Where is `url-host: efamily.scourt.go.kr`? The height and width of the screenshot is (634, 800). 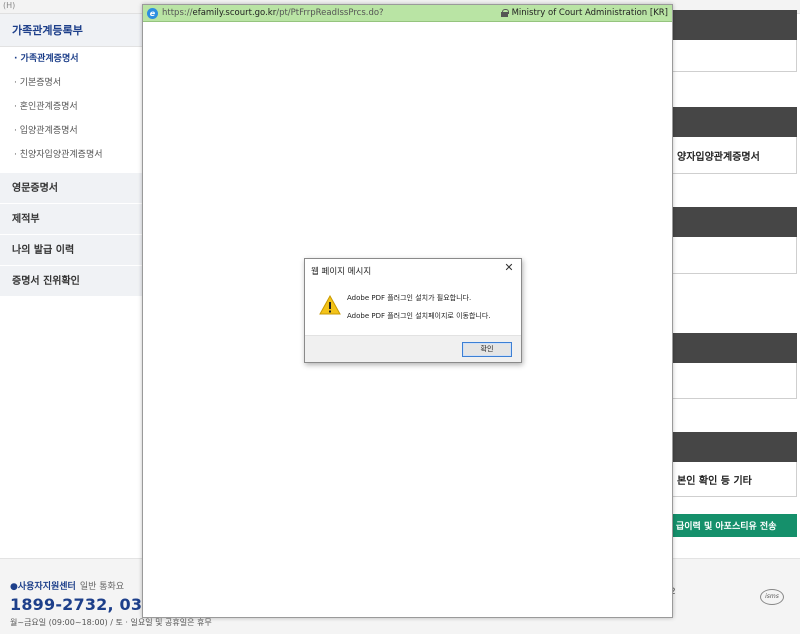
url-host: efamily.scourt.go.kr is located at coordinates (234, 13).